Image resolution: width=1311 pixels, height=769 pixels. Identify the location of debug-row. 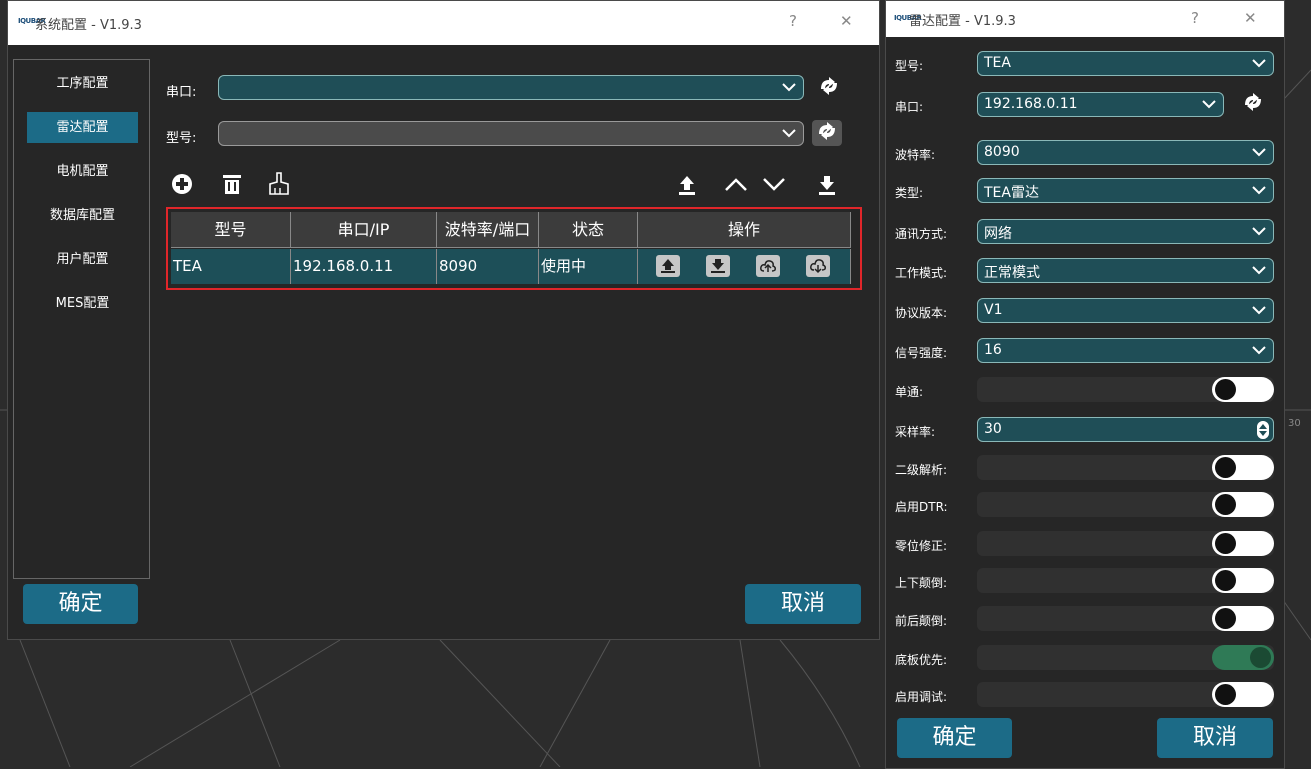
(1125, 694).